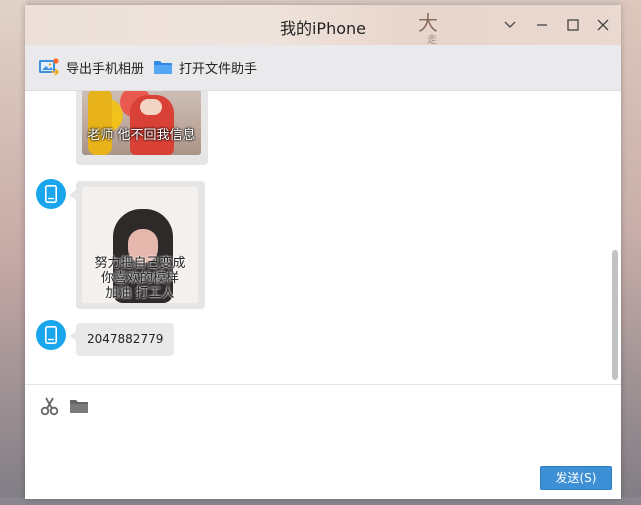  I want to click on export-photos-button: 导出手机相册, so click(91, 67).